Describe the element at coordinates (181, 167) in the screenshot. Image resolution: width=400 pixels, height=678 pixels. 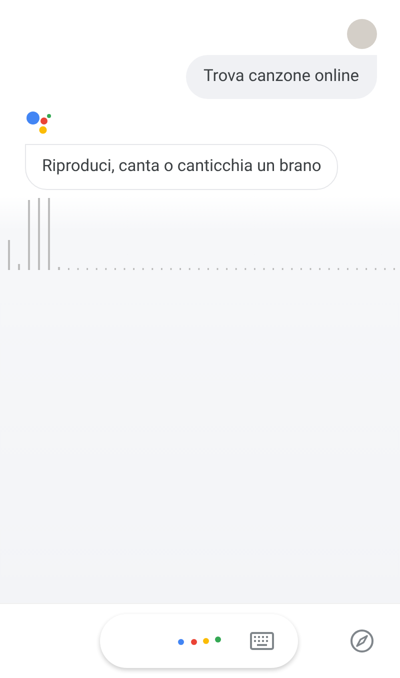
I see `assistant-message: Riproduci, canta o canticchia un brano` at that location.